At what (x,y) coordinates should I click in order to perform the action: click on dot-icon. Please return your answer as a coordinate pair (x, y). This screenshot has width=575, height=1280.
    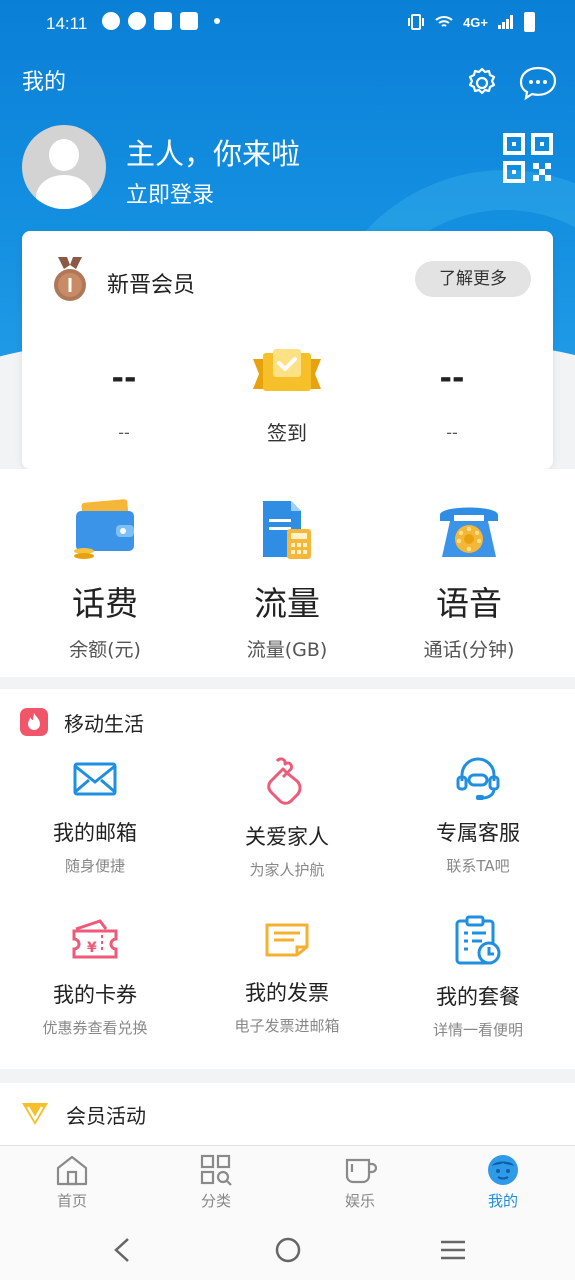
    Looking at the image, I should click on (217, 21).